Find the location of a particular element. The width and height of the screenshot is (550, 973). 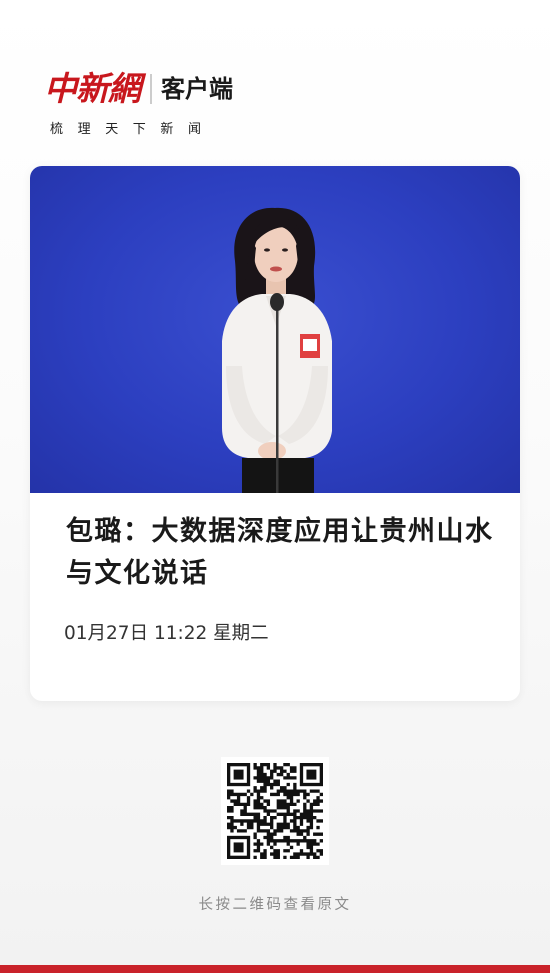

article-title: 包璐：大数据深度应用让贵州山水与文化说话 is located at coordinates (280, 552).